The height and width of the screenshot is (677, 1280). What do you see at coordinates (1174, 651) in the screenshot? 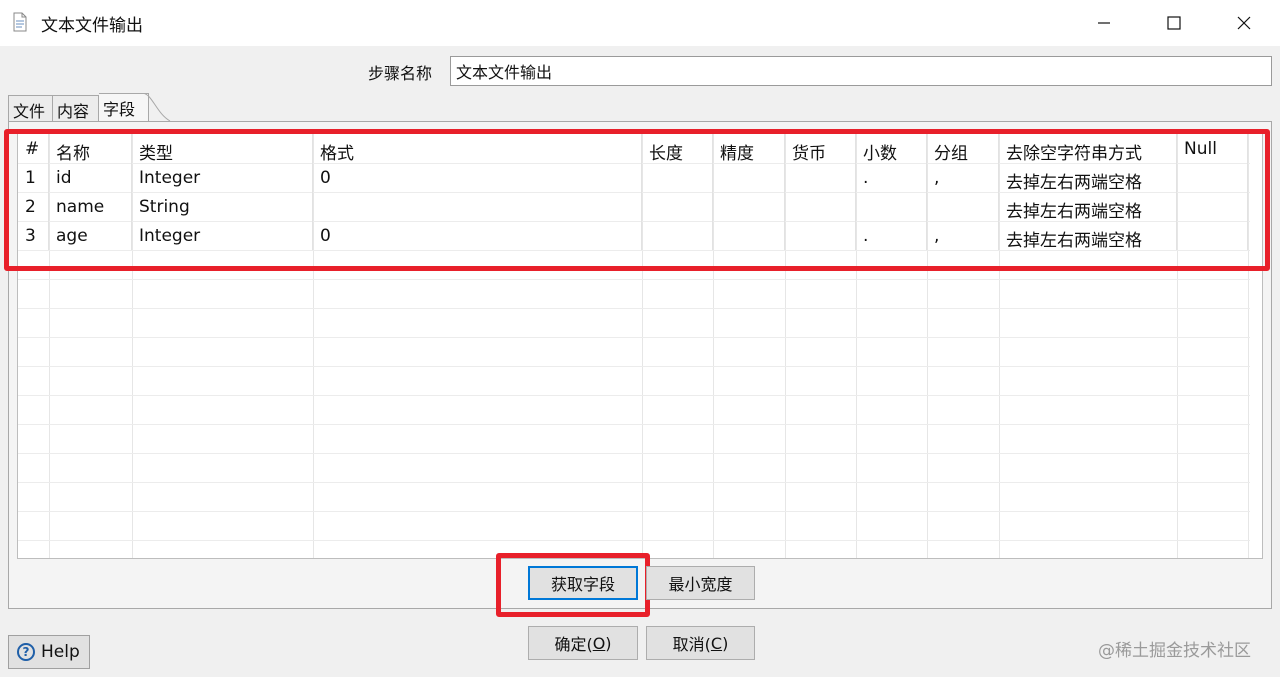
I see `watermark: @稀土掘金技术社区` at bounding box center [1174, 651].